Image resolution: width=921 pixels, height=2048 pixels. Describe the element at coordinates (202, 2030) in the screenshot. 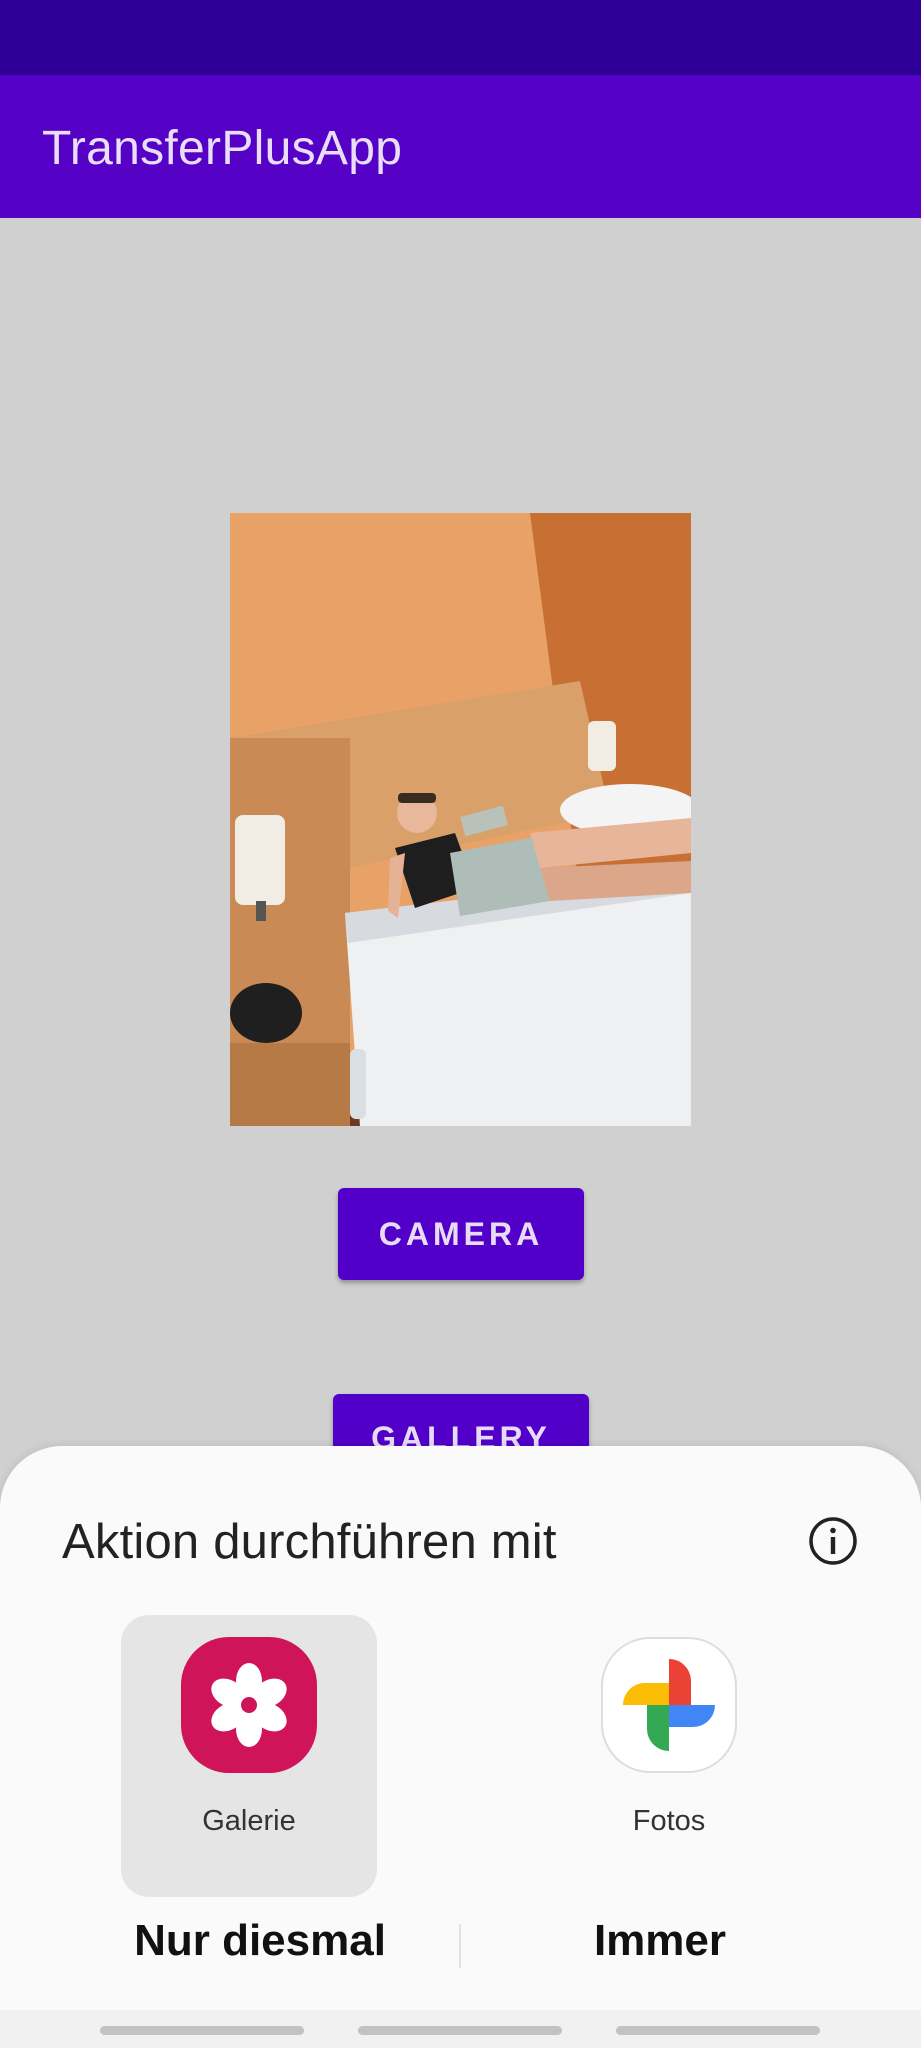

I see `nav-handle-left` at that location.